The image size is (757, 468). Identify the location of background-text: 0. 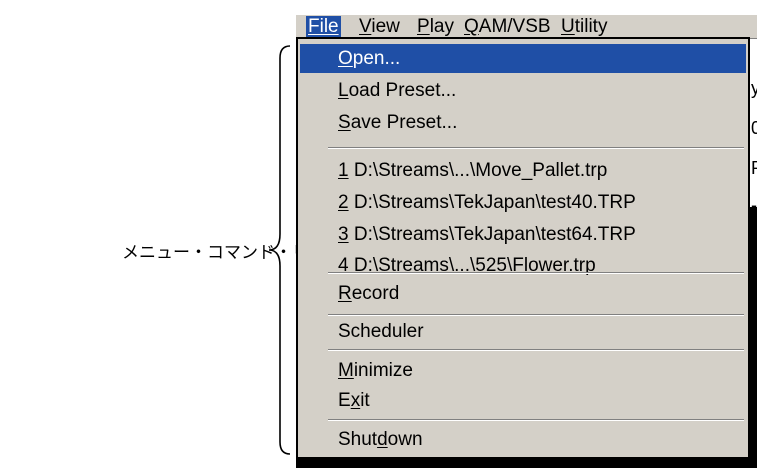
(754, 128).